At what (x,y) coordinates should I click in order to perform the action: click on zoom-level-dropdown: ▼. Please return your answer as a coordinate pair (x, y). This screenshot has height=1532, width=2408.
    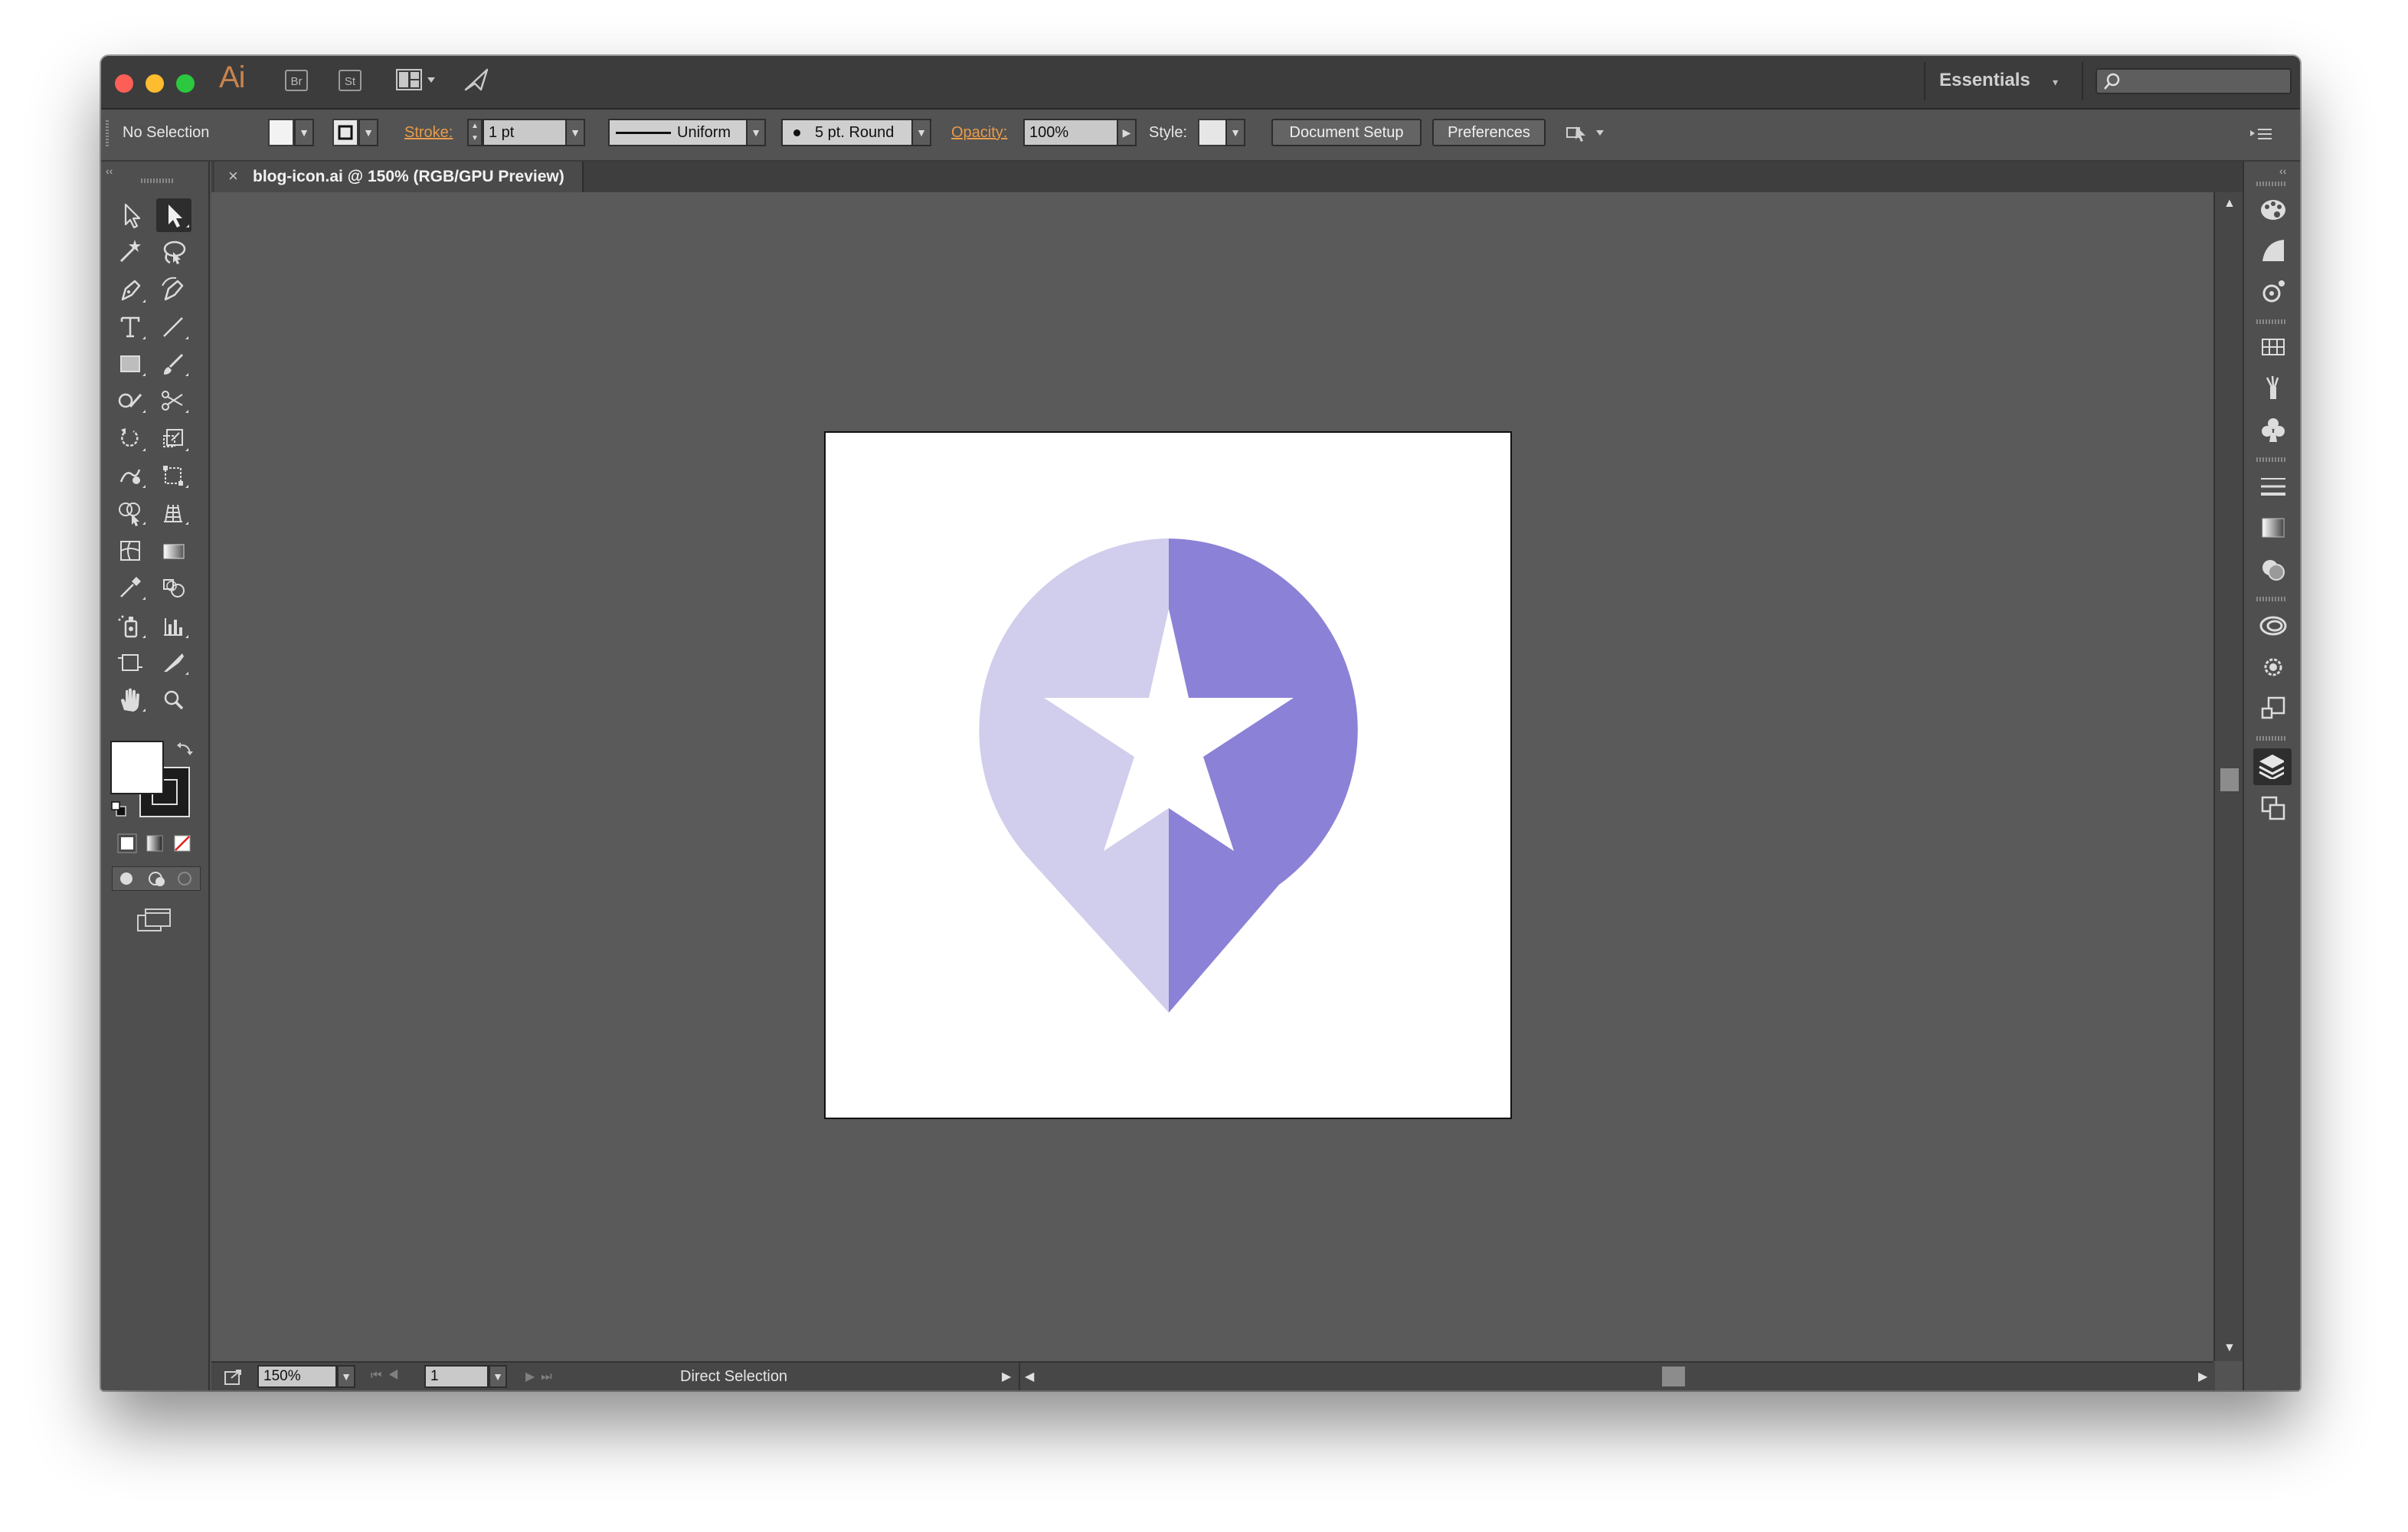
    Looking at the image, I should click on (346, 1377).